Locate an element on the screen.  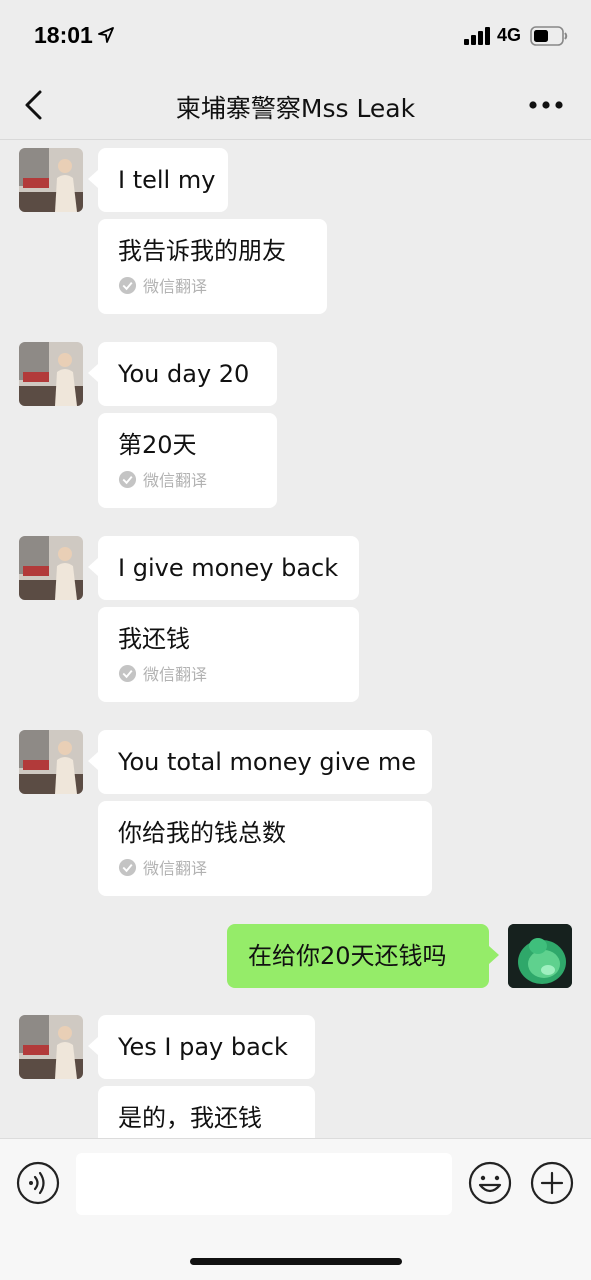
message-input is located at coordinates (264, 1184).